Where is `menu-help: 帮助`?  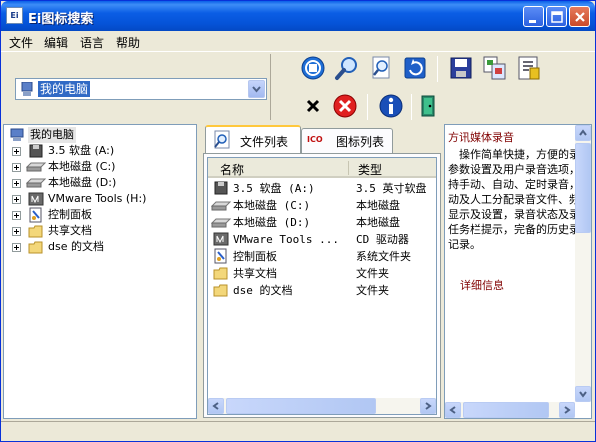
menu-help: 帮助 is located at coordinates (128, 42).